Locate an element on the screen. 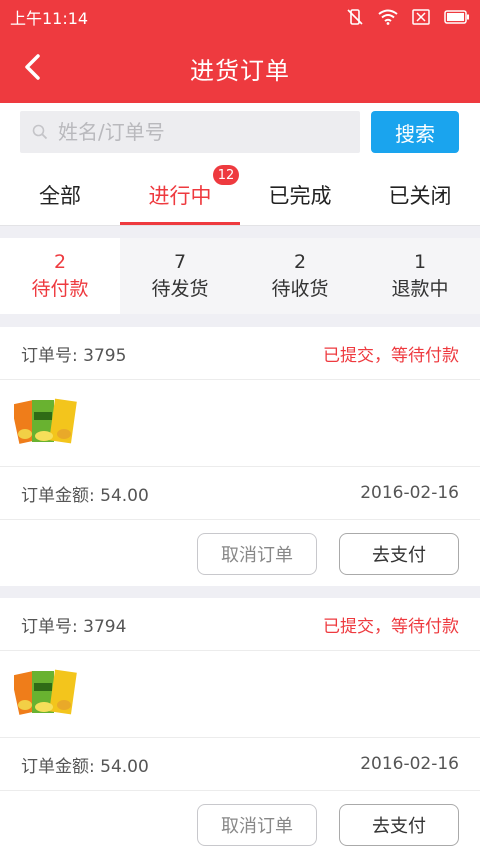 This screenshot has width=480, height=857. order-number: 订单号: 3795 is located at coordinates (74, 355).